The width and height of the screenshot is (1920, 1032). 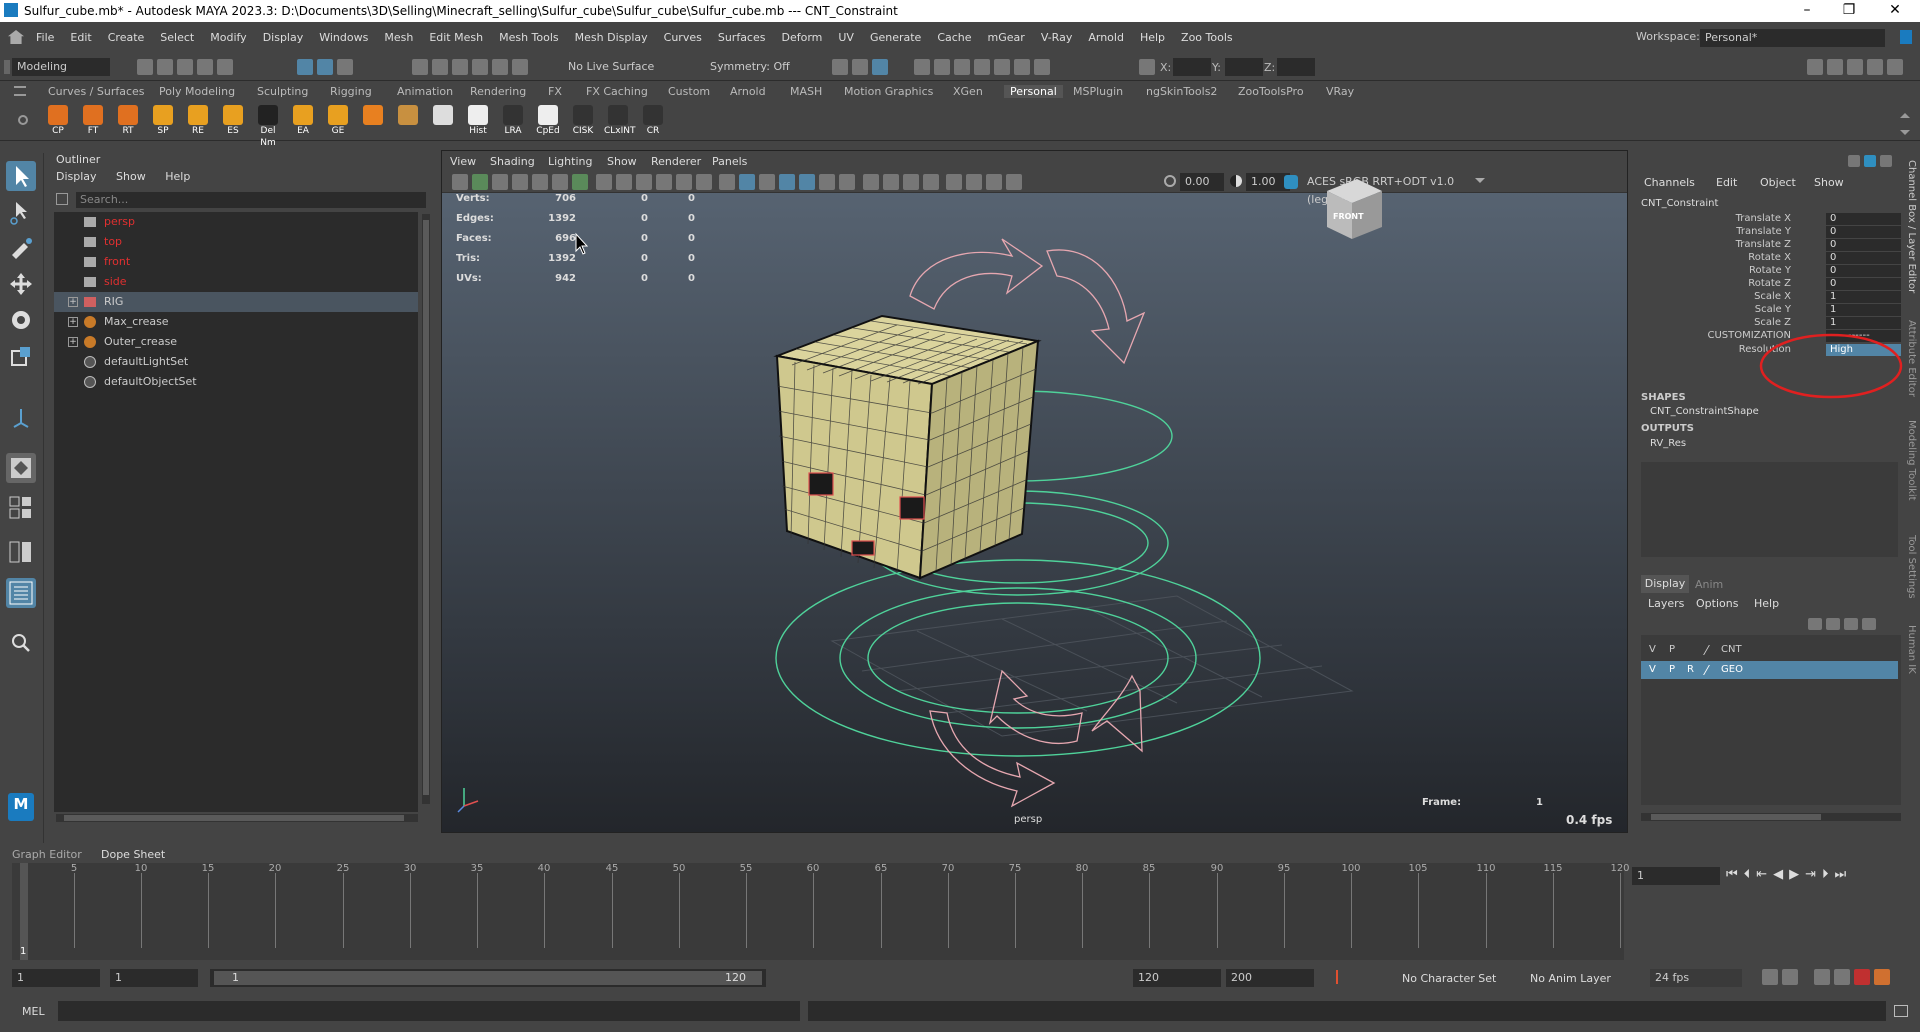 I want to click on outliner-vertical-scrollbar, so click(x=426, y=509).